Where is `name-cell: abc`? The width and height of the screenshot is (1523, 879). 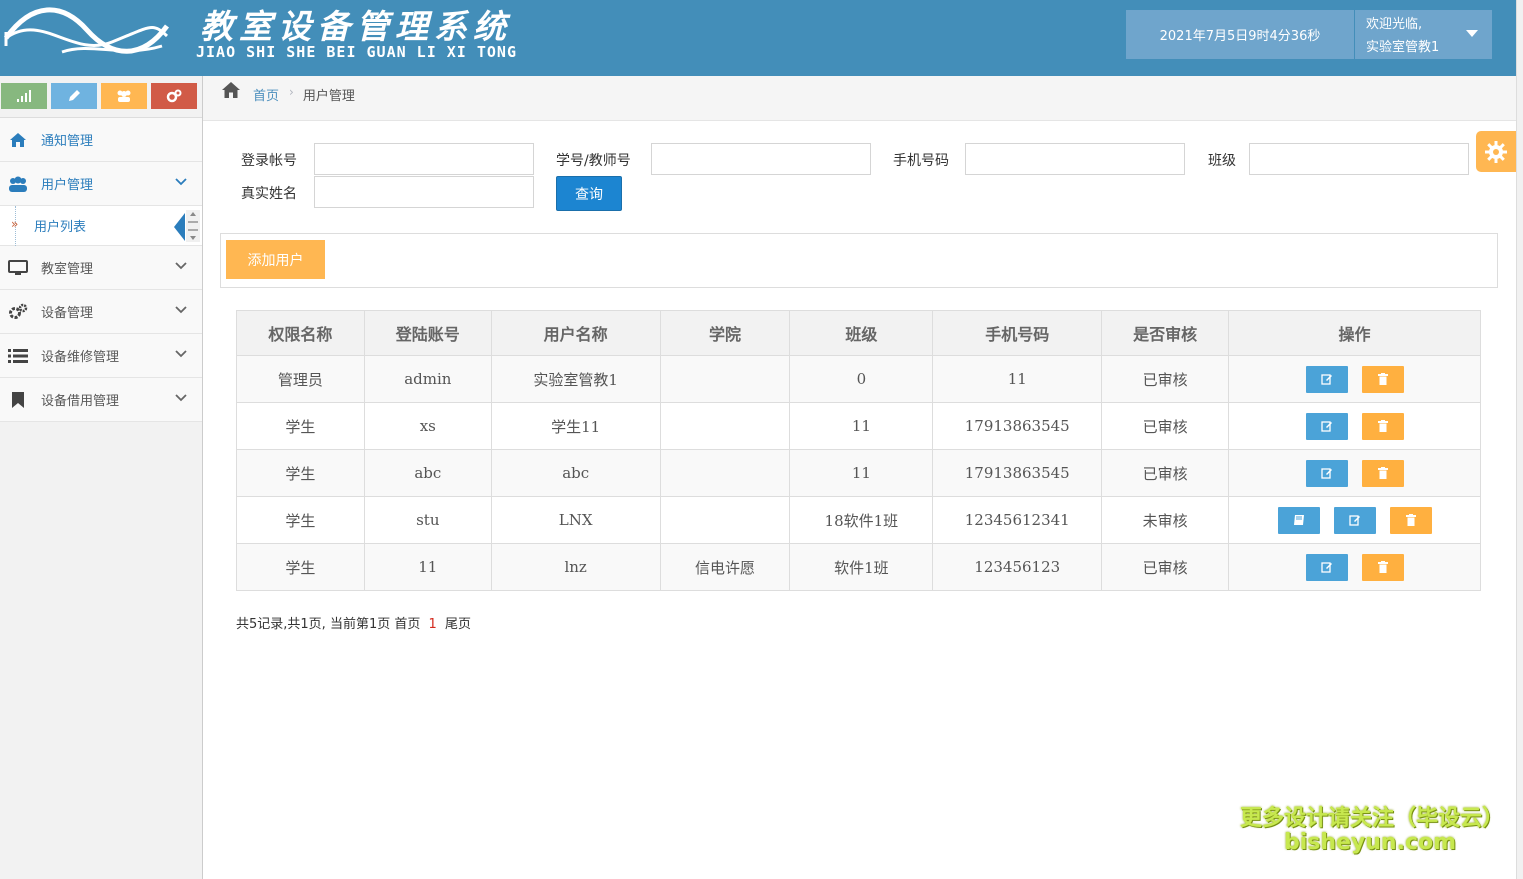 name-cell: abc is located at coordinates (575, 473).